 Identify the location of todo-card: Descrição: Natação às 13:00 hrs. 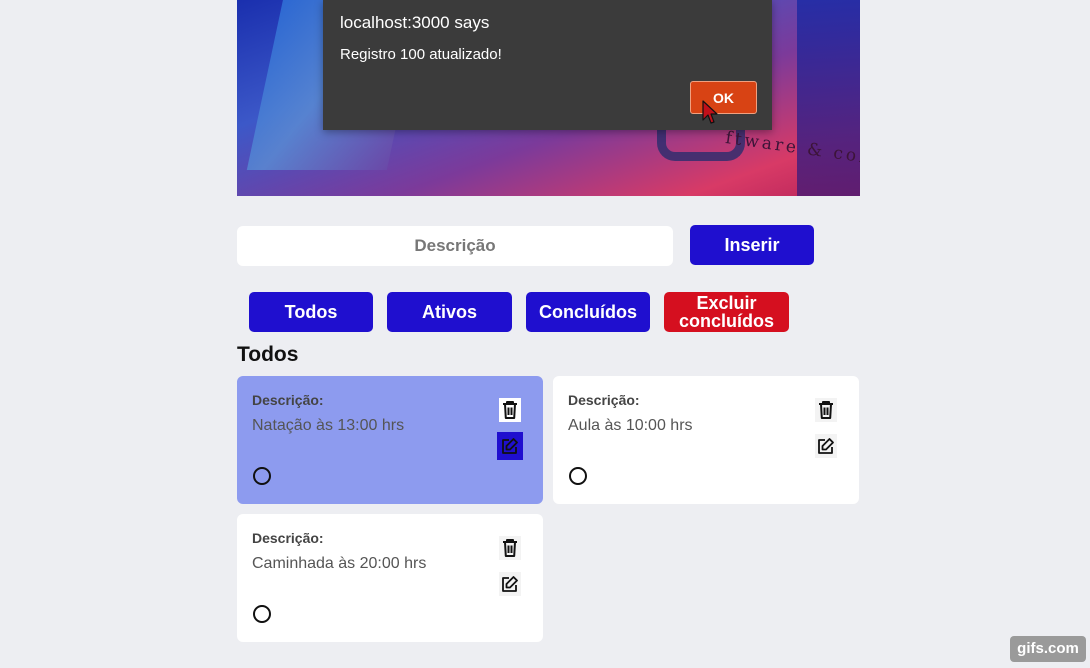
(390, 440).